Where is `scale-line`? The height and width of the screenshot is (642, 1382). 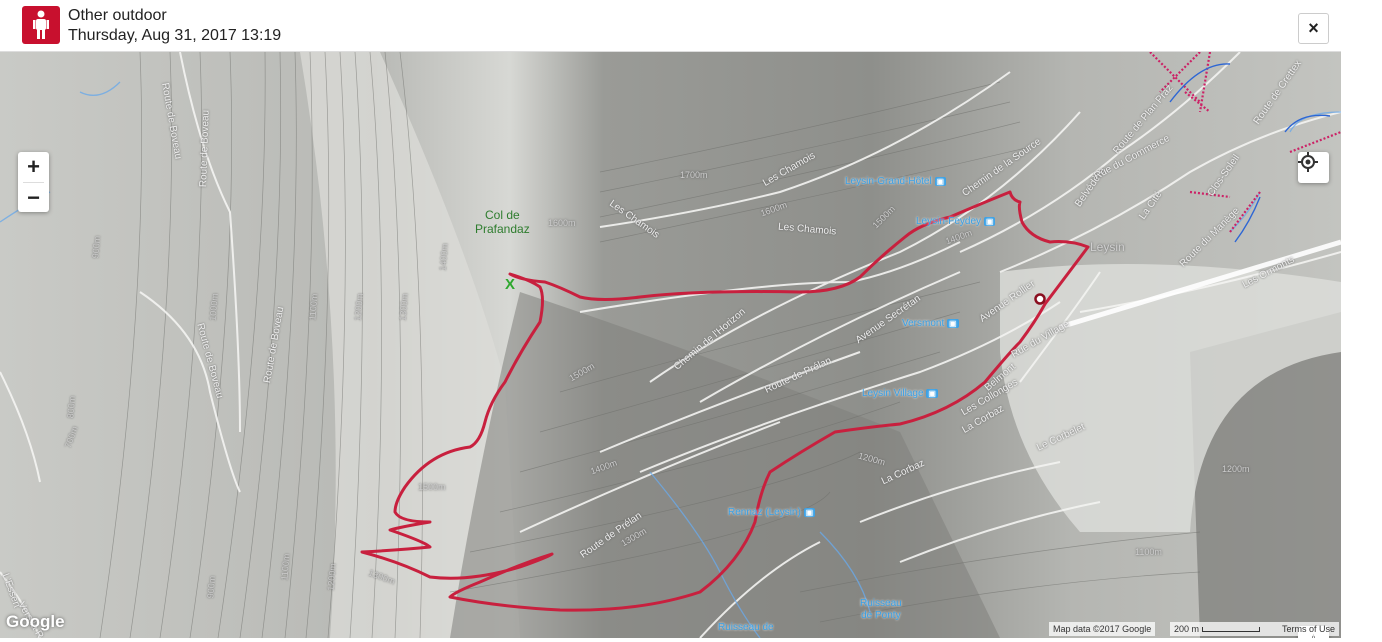
scale-line is located at coordinates (1230, 630).